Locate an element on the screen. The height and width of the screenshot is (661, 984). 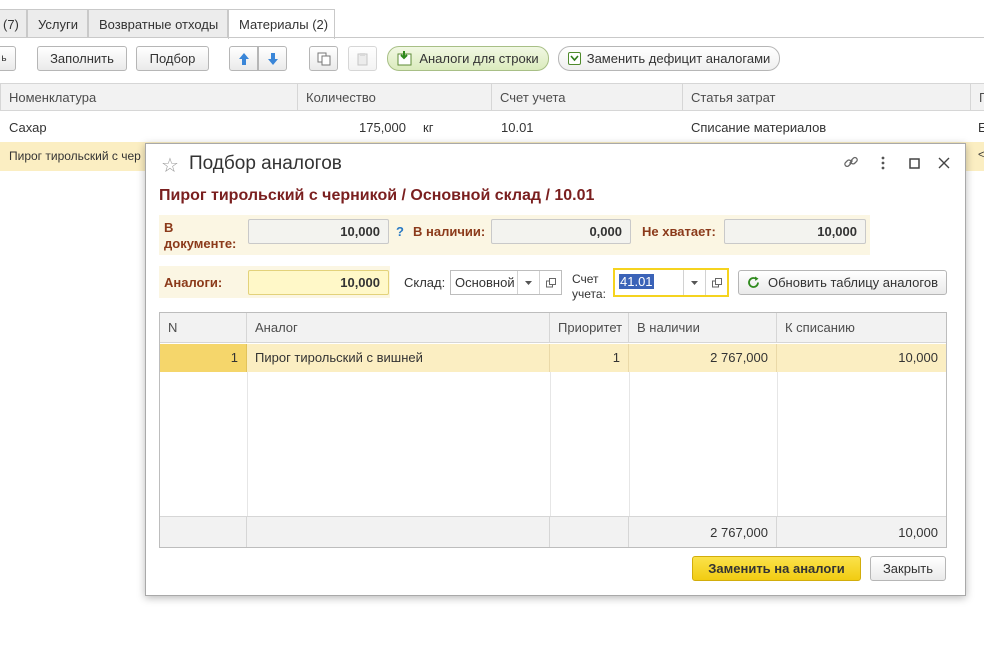
cell-analog: Пирог тирольский с вишней is located at coordinates (398, 358).